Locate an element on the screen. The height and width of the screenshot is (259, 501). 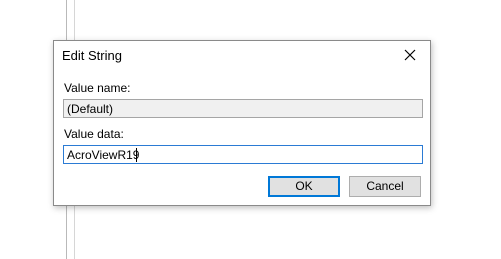
dialog-titlebar: Edit String is located at coordinates (242, 55).